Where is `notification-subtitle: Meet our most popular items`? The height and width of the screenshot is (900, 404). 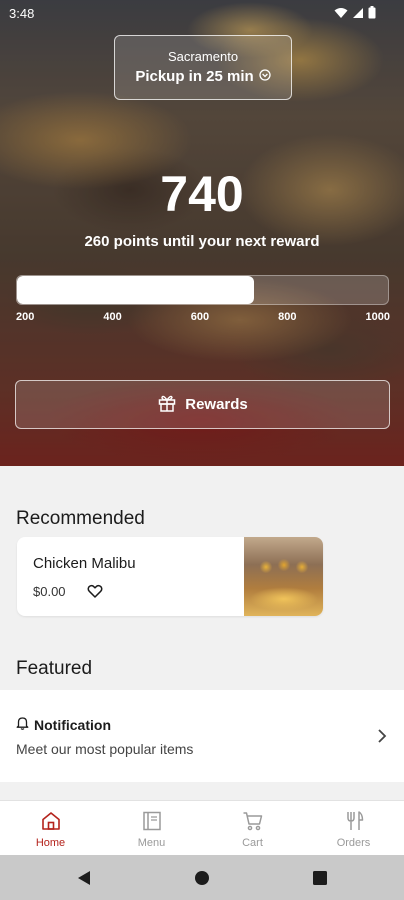
notification-subtitle: Meet our most popular items is located at coordinates (105, 749).